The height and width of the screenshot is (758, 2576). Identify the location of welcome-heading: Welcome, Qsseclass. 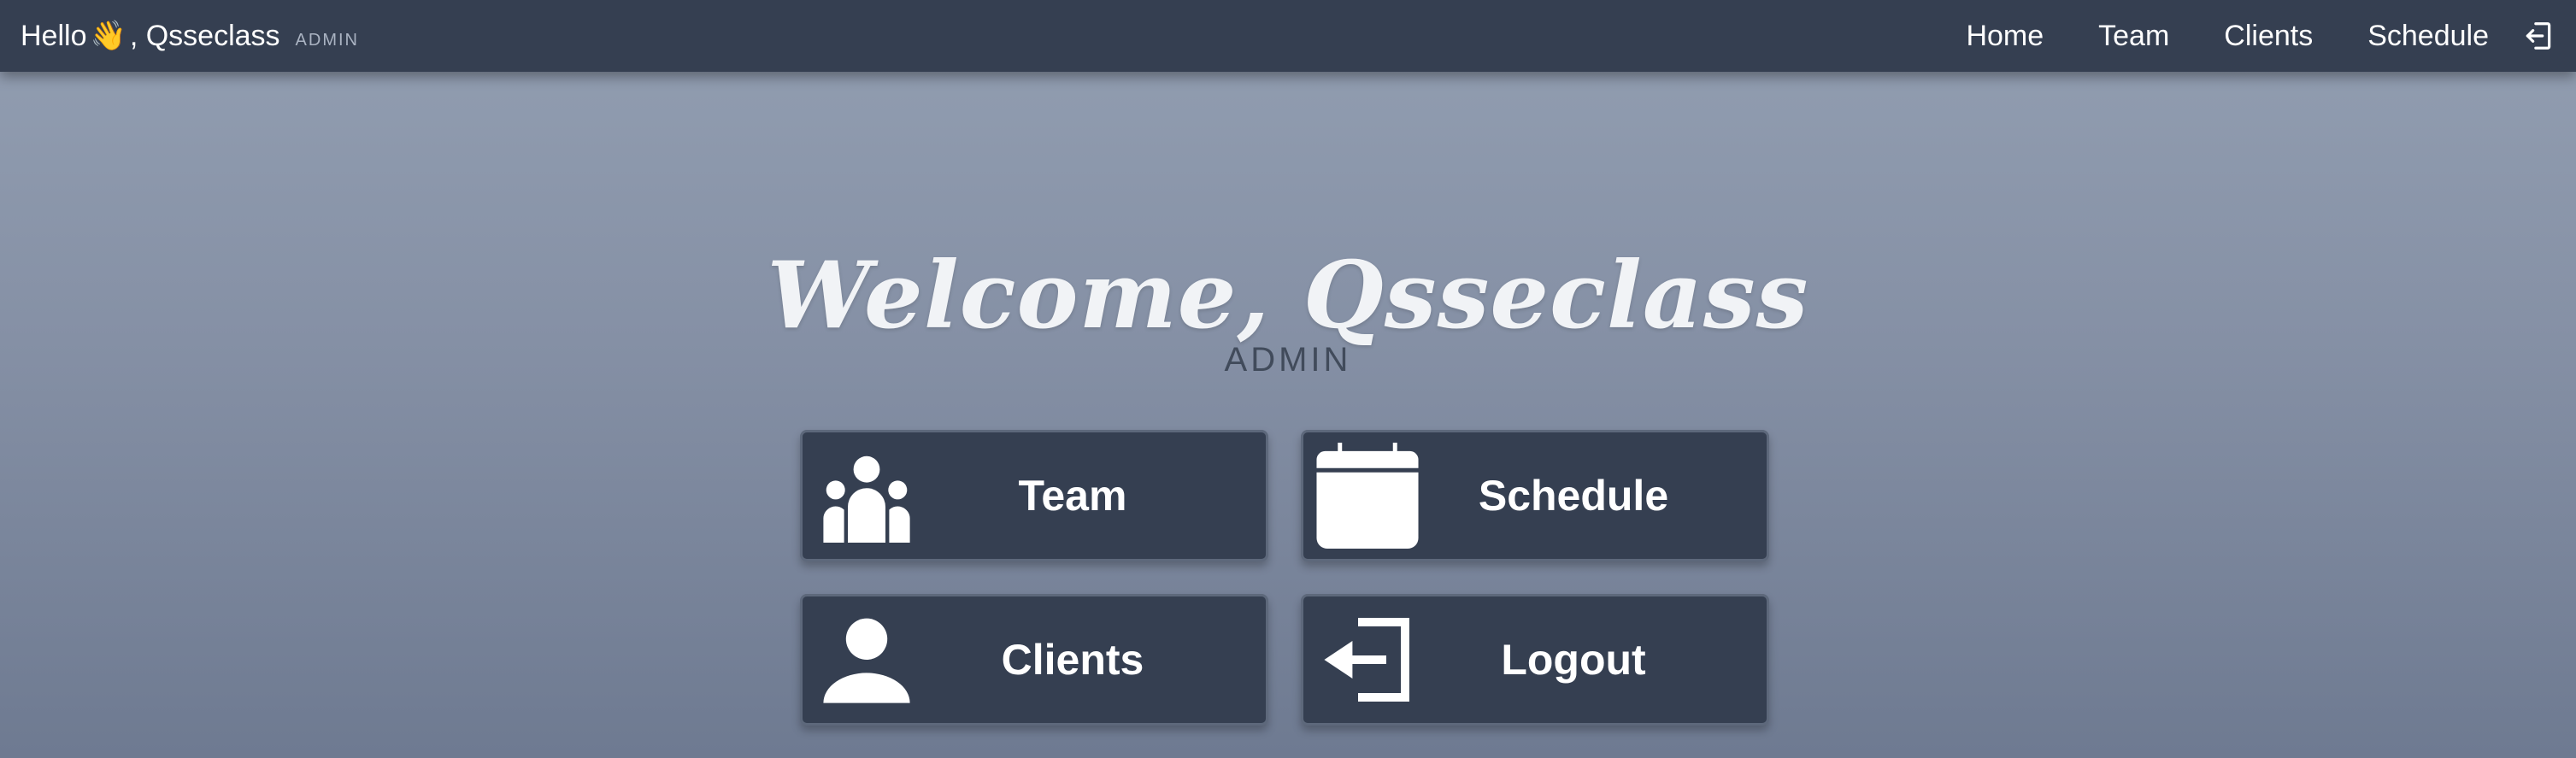
(1288, 296).